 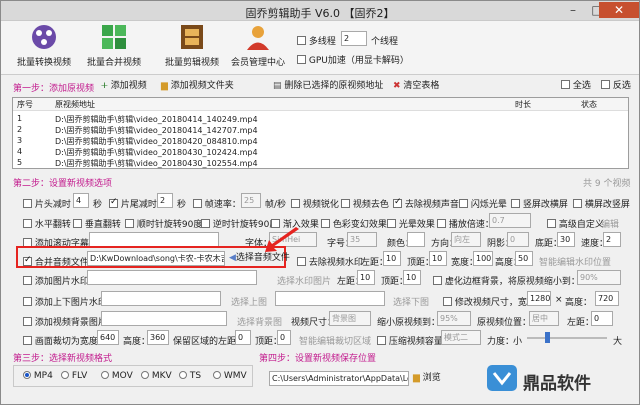 I want to click on folder-icon: ▆, so click(x=164, y=86).